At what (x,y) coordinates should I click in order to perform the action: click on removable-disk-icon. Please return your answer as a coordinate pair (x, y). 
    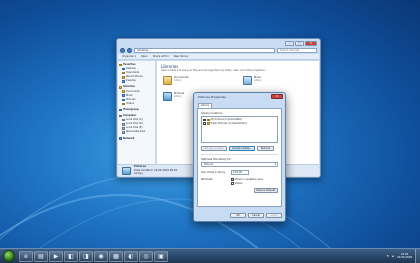
    Looking at the image, I should click on (123, 132).